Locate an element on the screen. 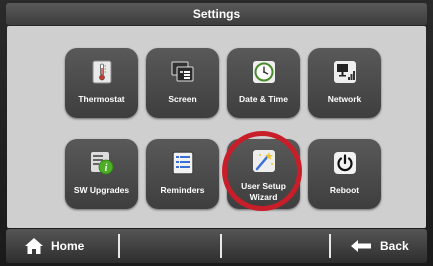 Image resolution: width=433 pixels, height=266 pixels. network-icon is located at coordinates (345, 72).